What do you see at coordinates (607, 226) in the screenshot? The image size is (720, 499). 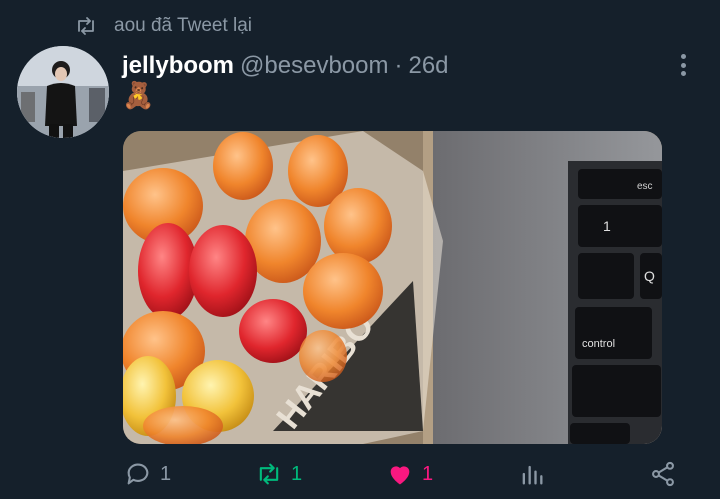 I see `svg-text: 1` at bounding box center [607, 226].